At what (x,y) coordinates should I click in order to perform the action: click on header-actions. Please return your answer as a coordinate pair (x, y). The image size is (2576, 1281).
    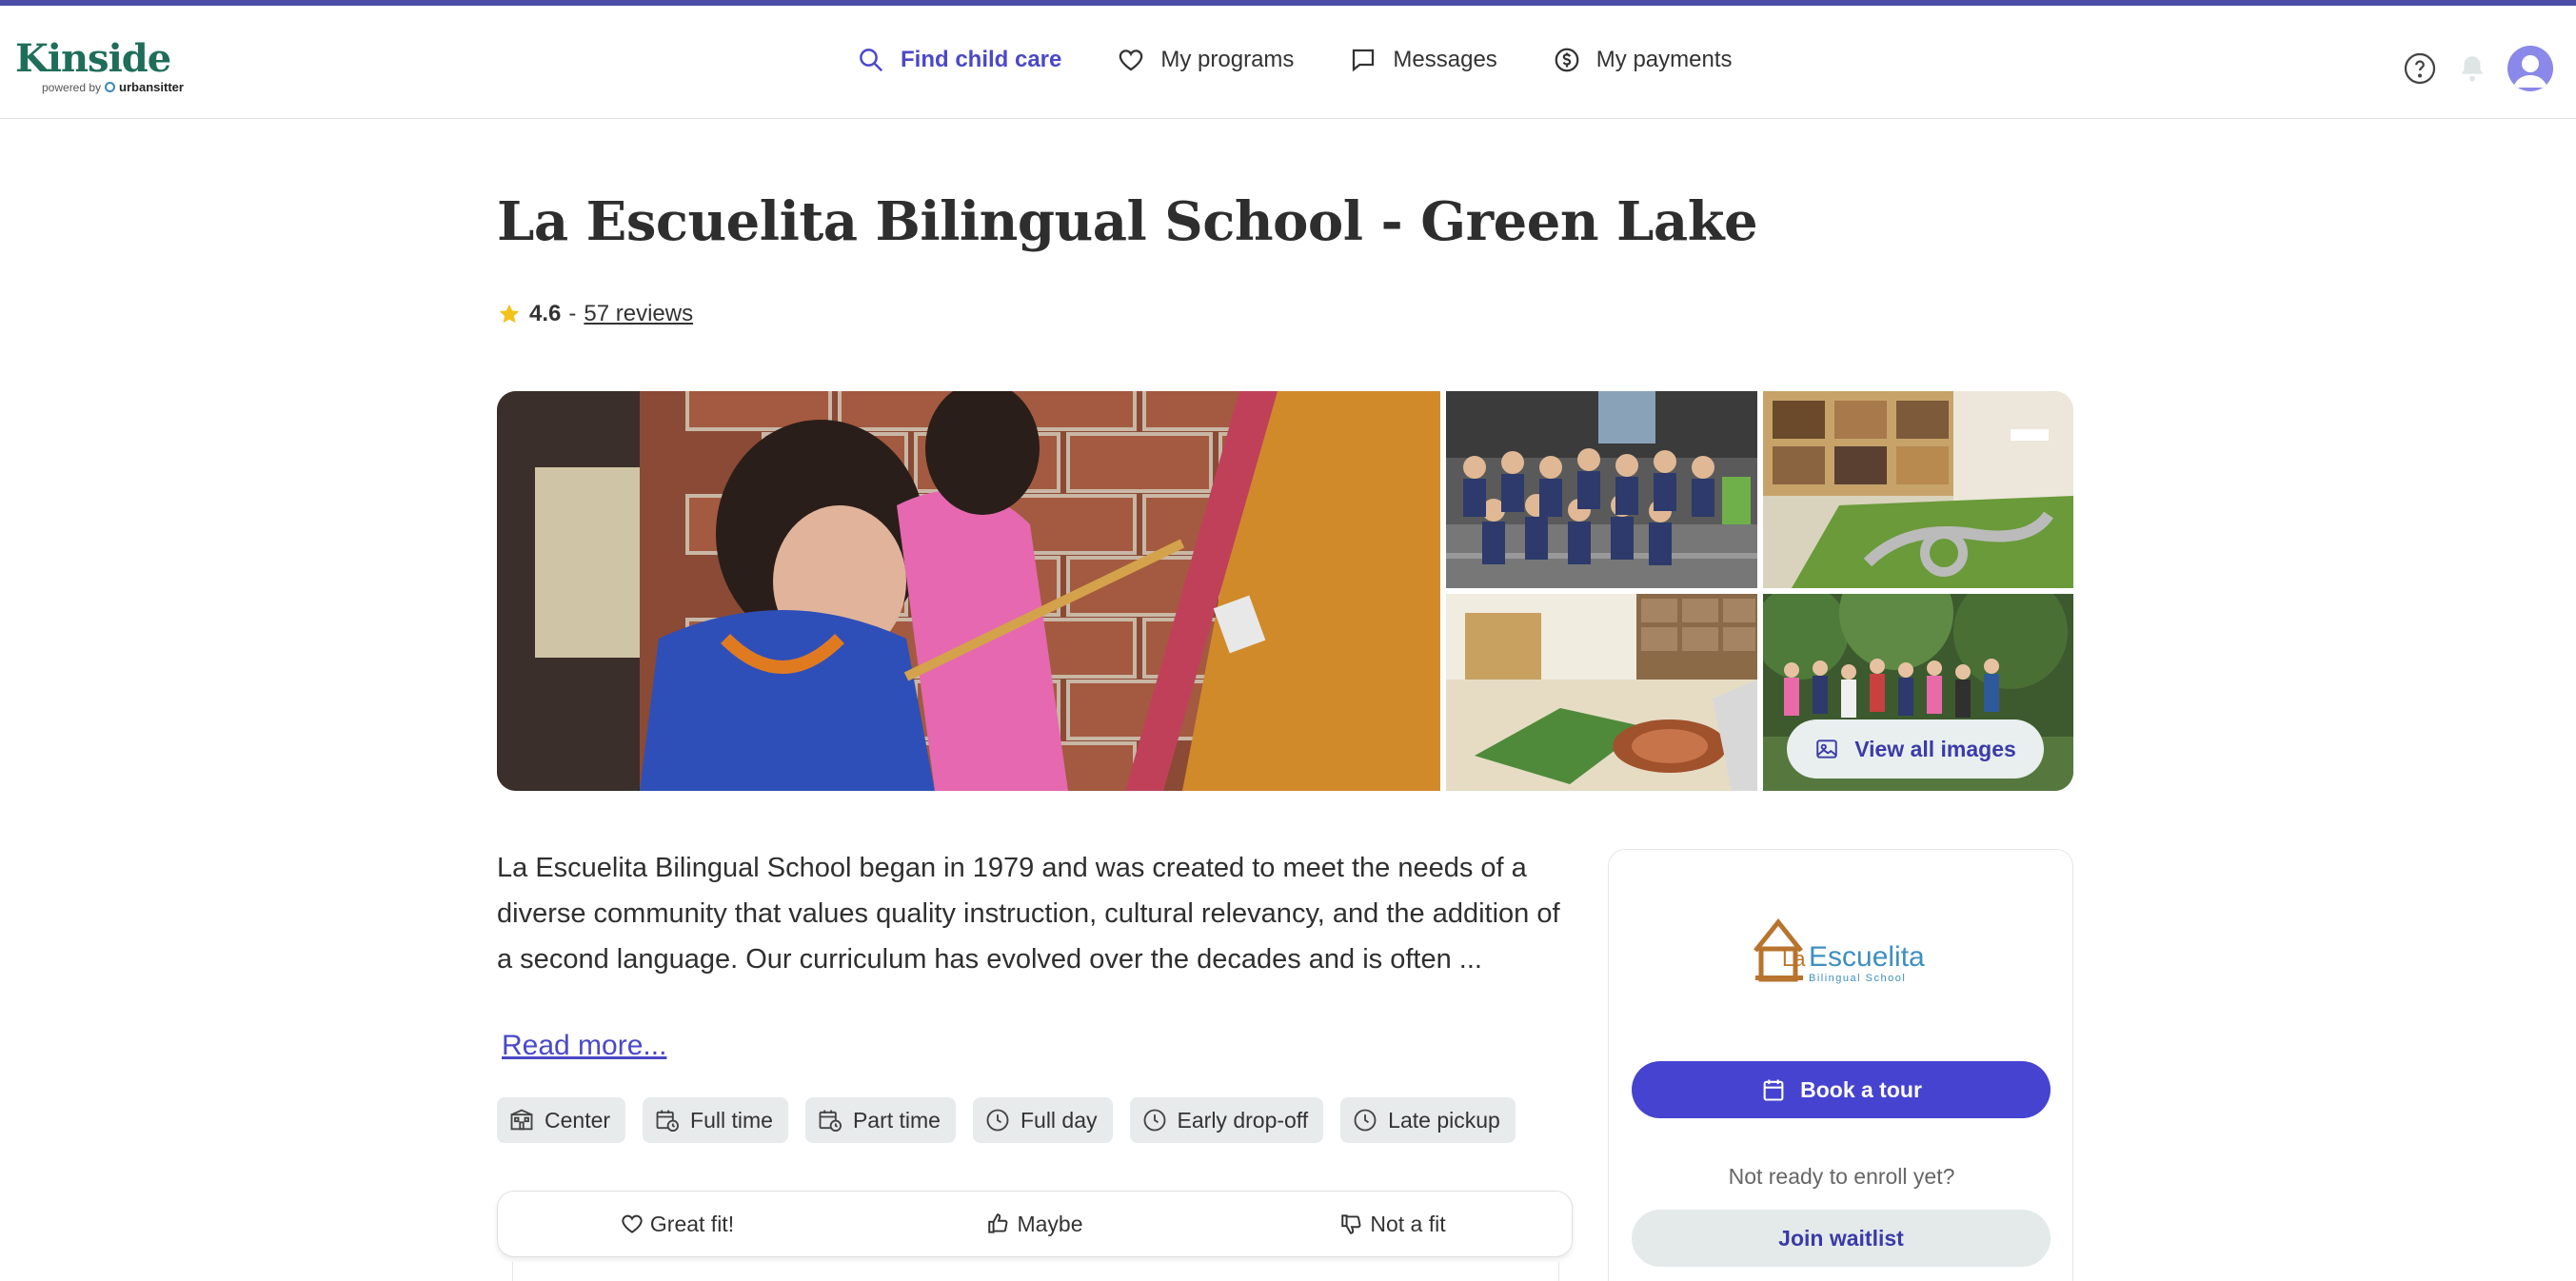
    Looking at the image, I should click on (2478, 68).